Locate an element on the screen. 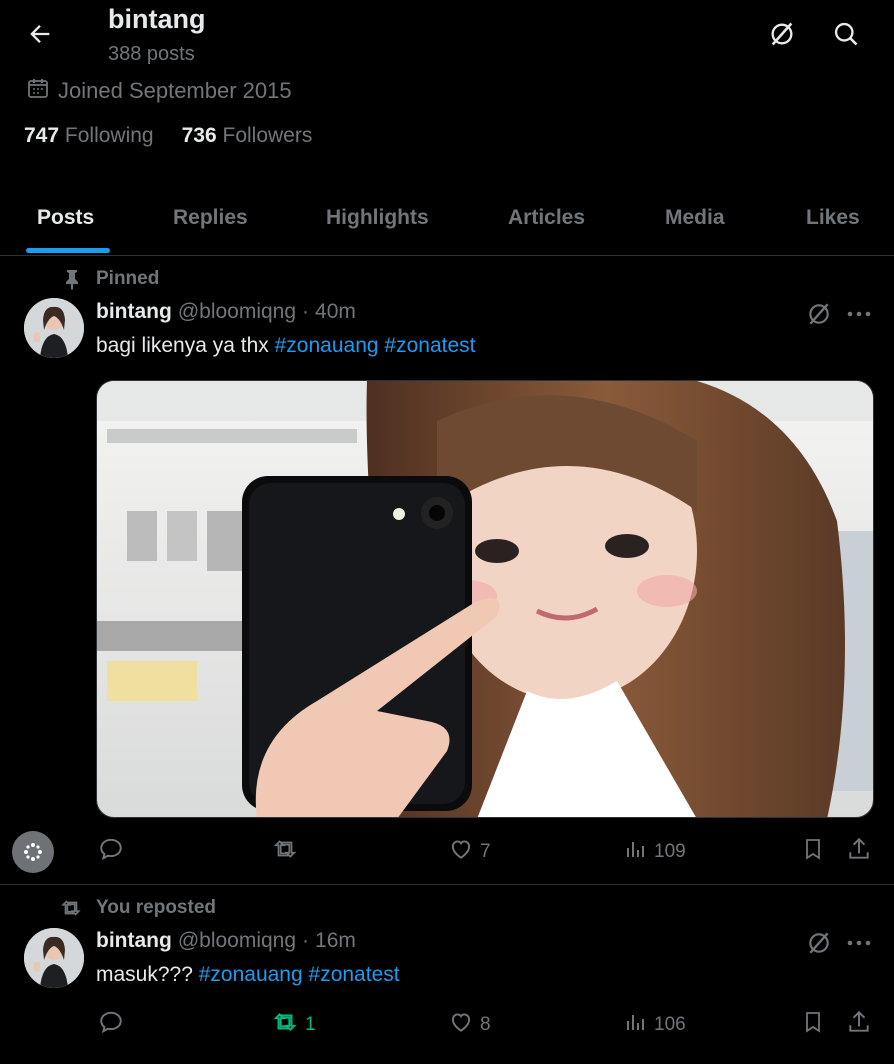  views-button: 109 is located at coordinates (655, 852).